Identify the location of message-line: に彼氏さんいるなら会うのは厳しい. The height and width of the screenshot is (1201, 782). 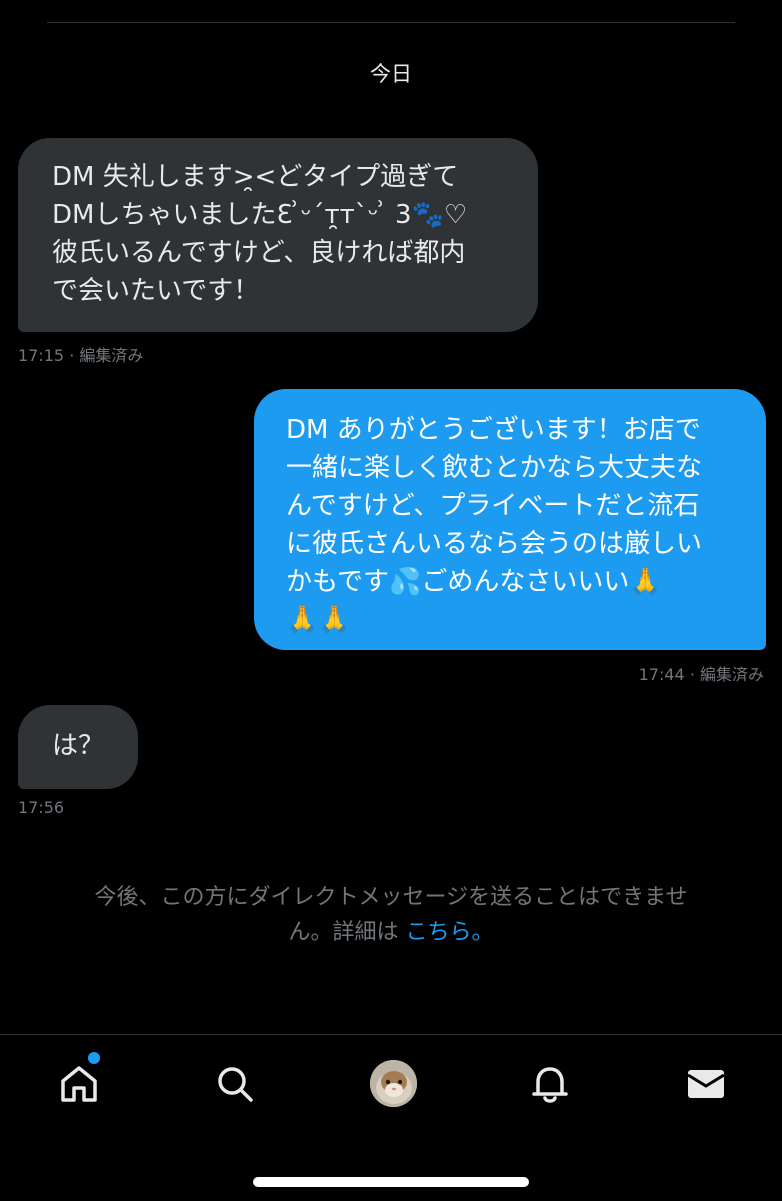
(494, 544).